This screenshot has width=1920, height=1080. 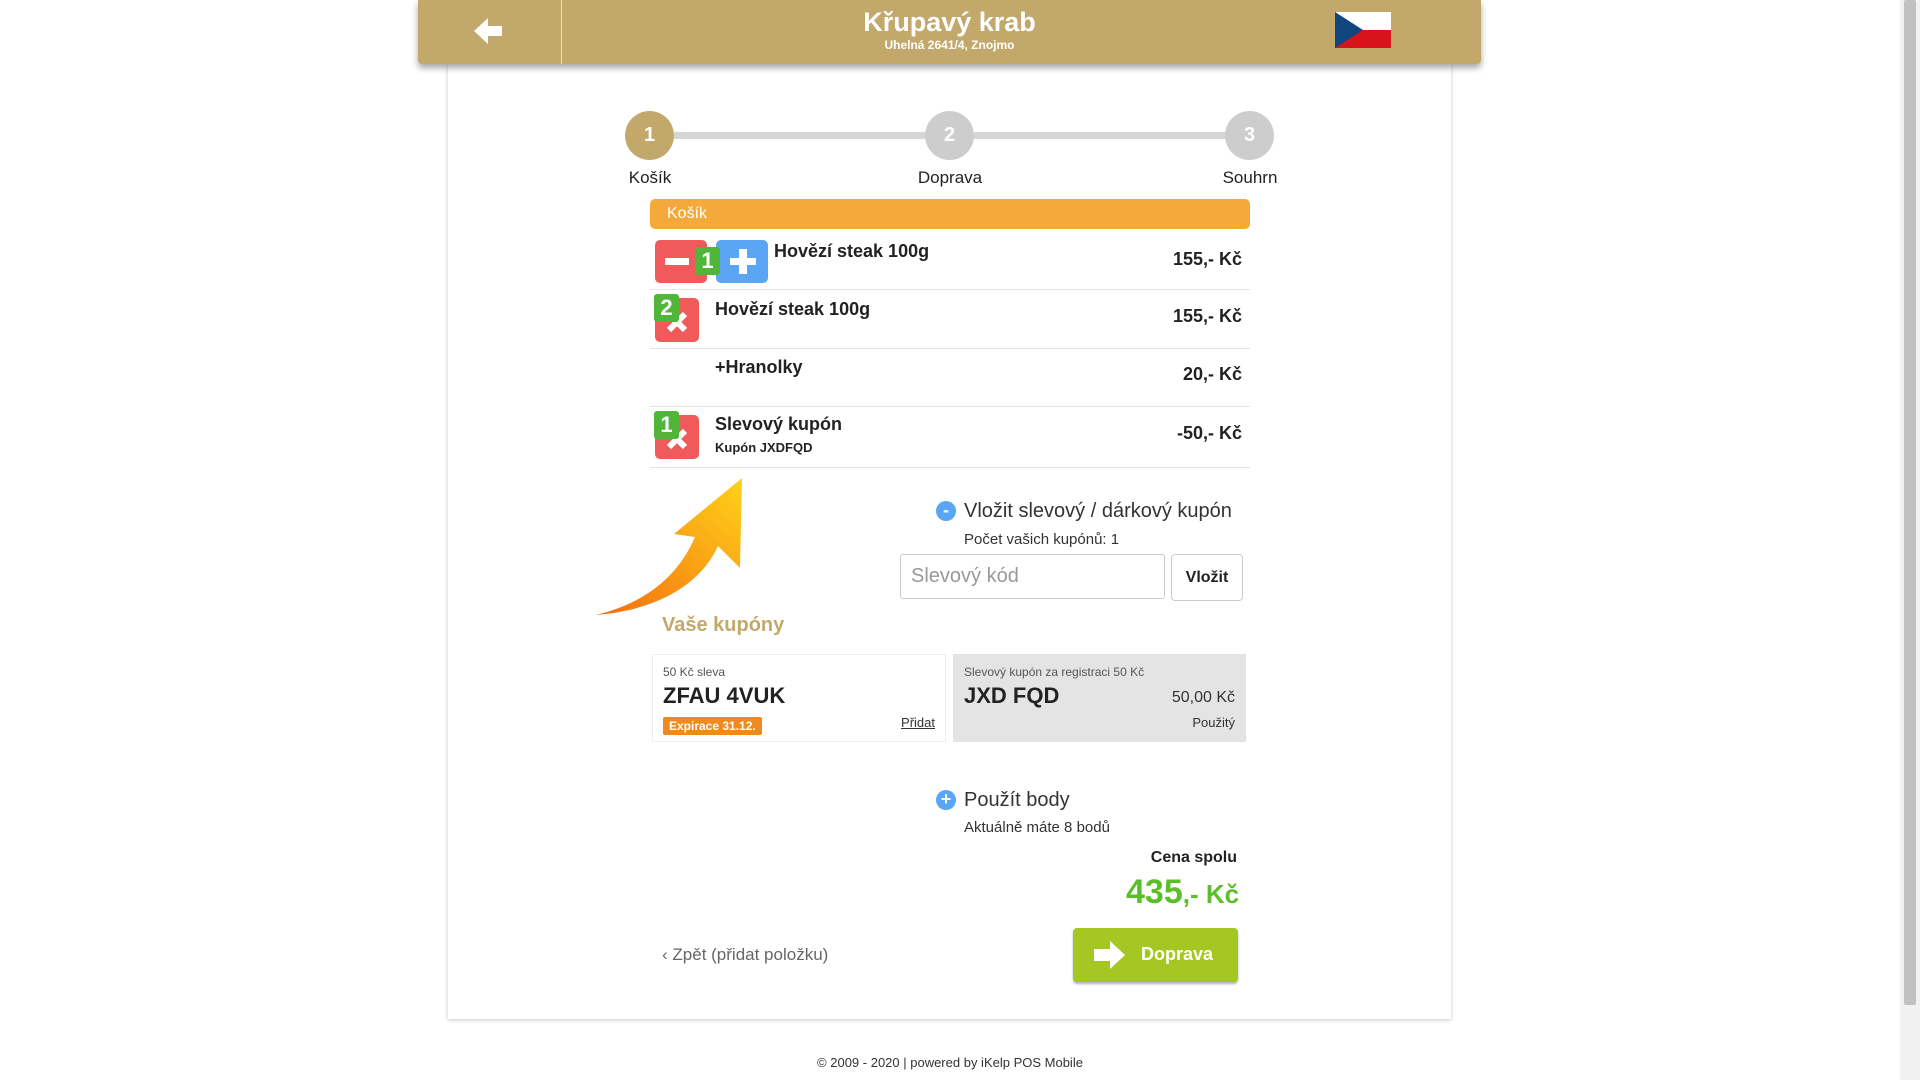 I want to click on step-3-circle: 3, so click(x=1249, y=135).